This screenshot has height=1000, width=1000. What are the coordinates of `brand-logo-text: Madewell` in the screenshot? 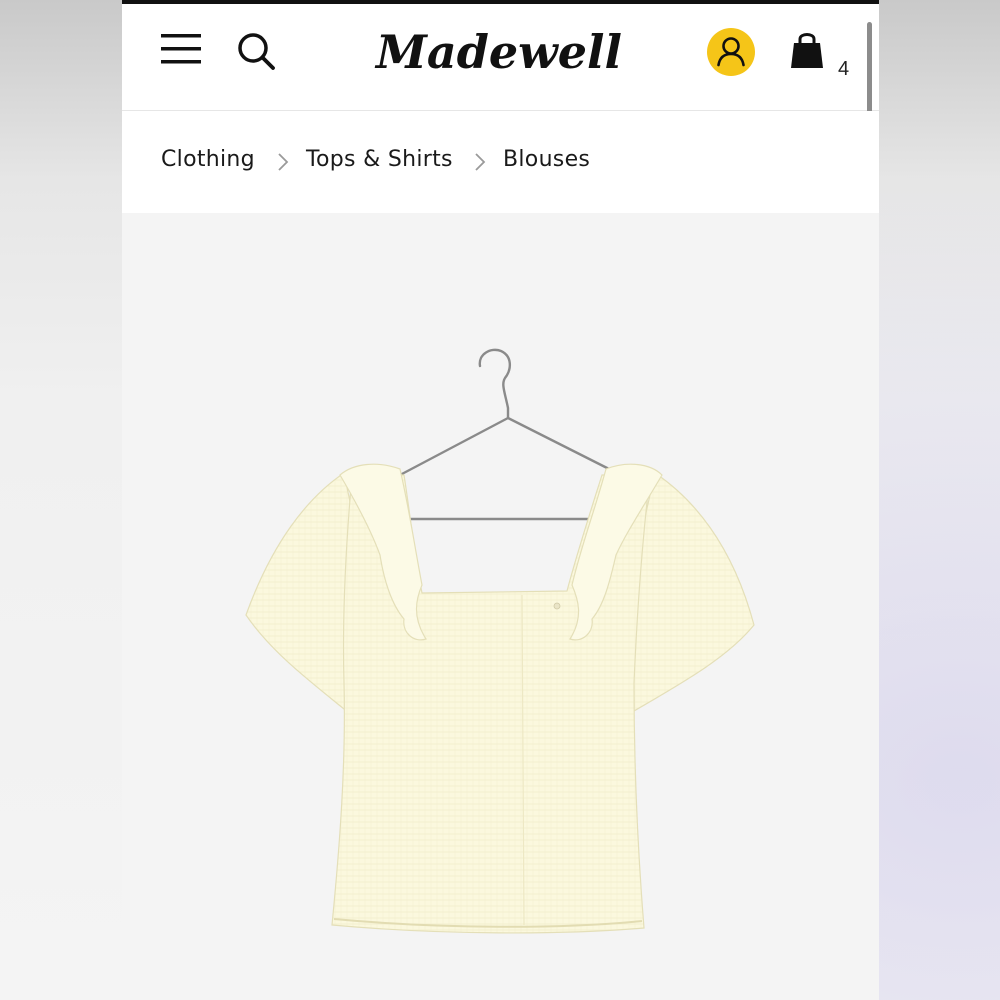 It's located at (498, 52).